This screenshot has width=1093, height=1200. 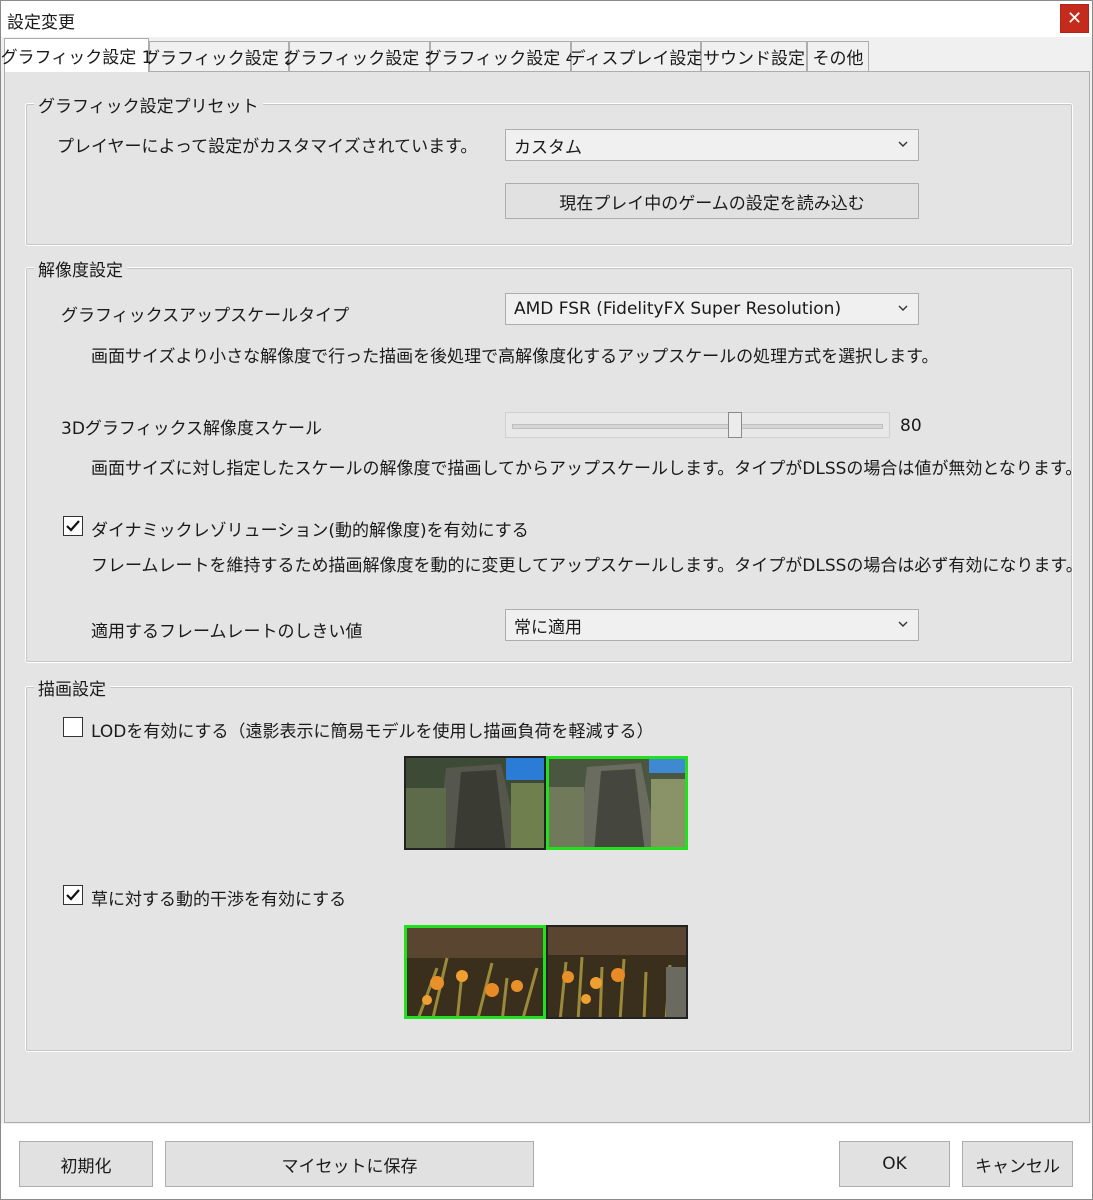 I want to click on resolution-scale-slider-thumb, so click(x=734, y=425).